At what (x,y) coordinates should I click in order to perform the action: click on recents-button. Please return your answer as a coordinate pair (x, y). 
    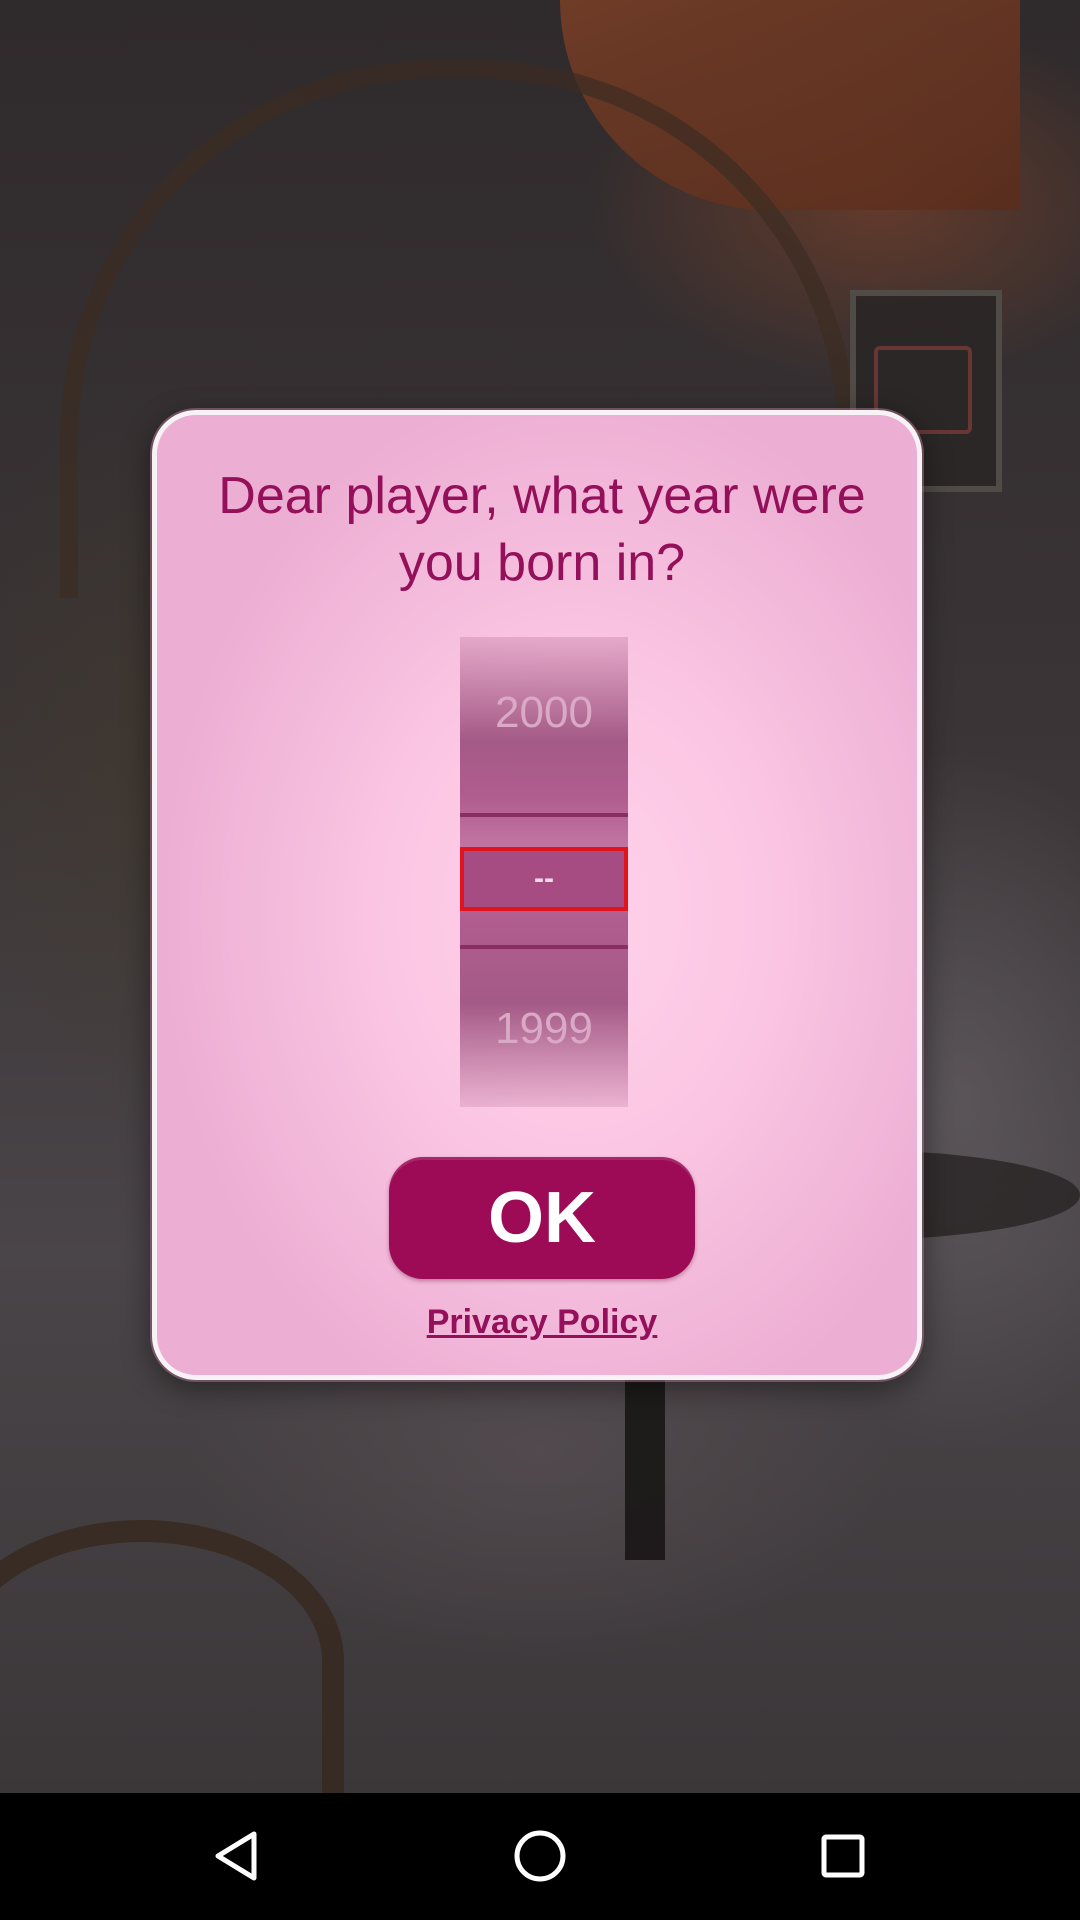
    Looking at the image, I should click on (843, 1856).